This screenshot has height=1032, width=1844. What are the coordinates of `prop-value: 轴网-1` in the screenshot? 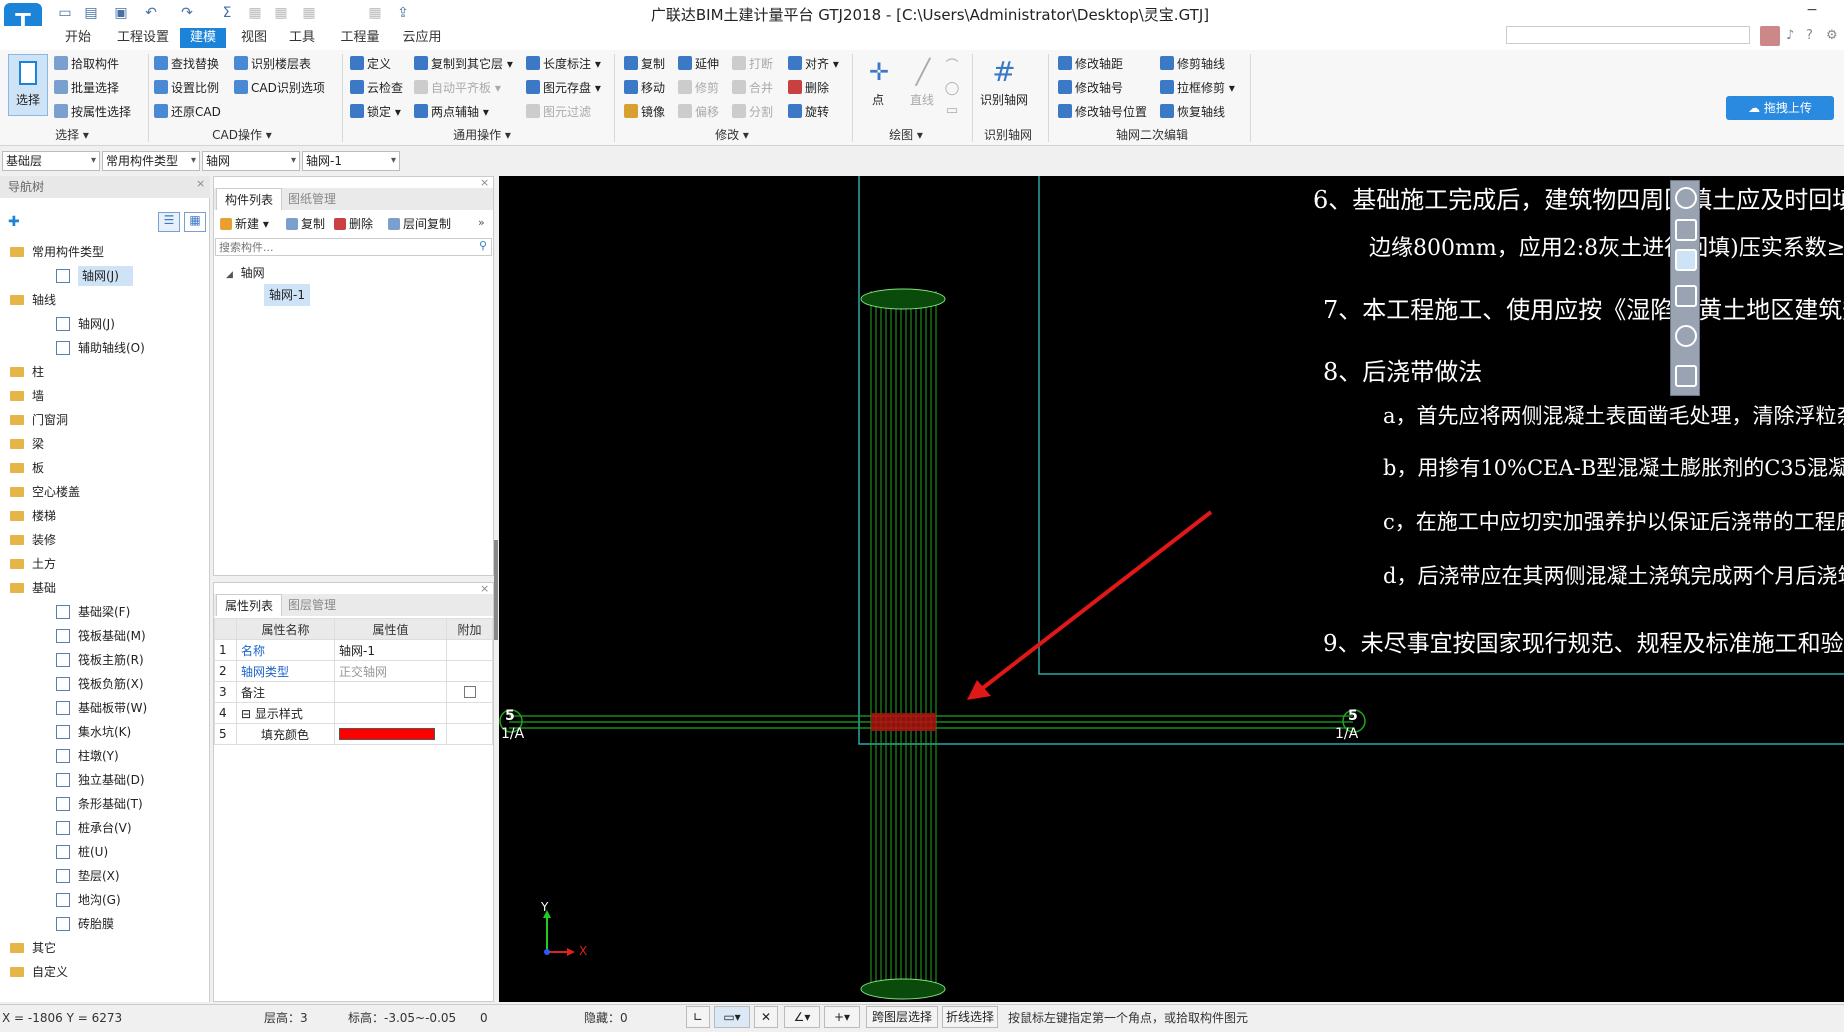 It's located at (390, 650).